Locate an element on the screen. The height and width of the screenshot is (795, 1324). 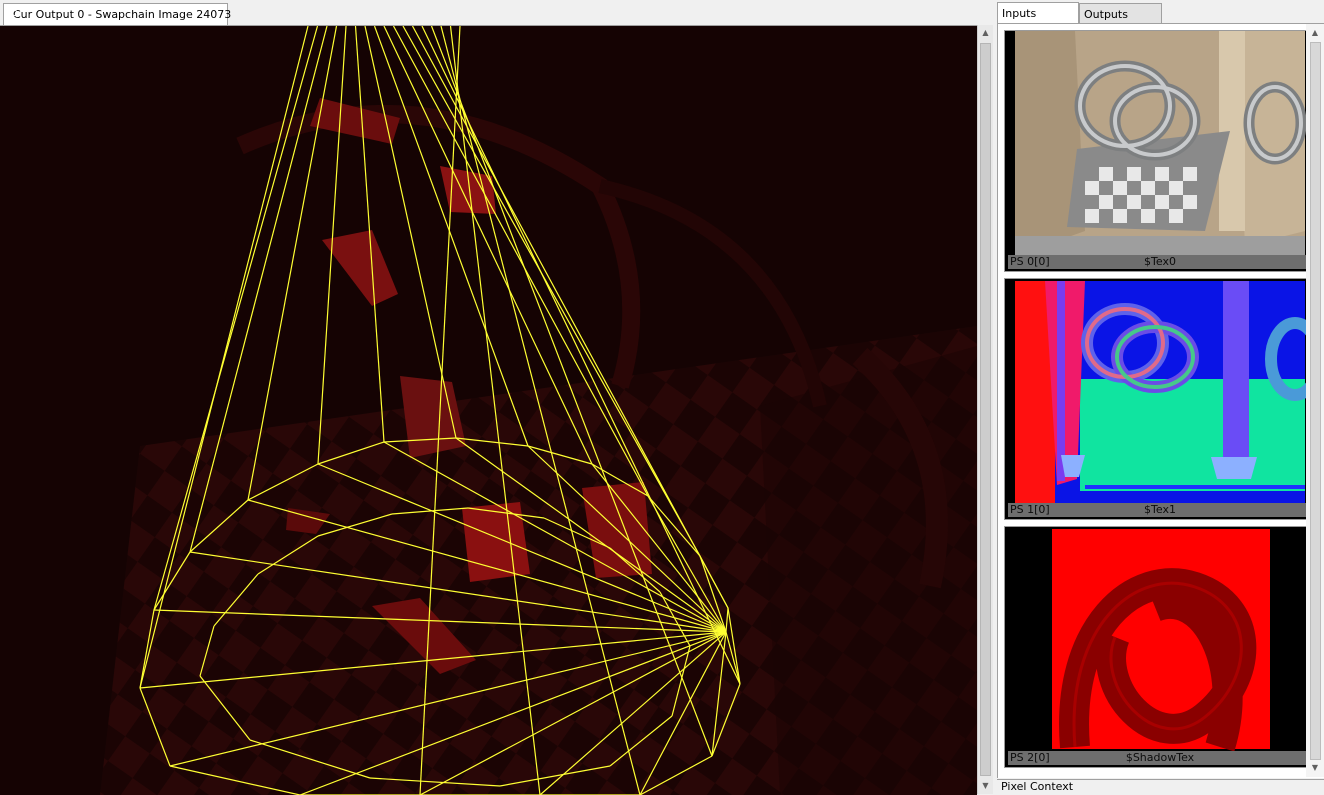
tab-outputs: Outputs is located at coordinates (1120, 13).